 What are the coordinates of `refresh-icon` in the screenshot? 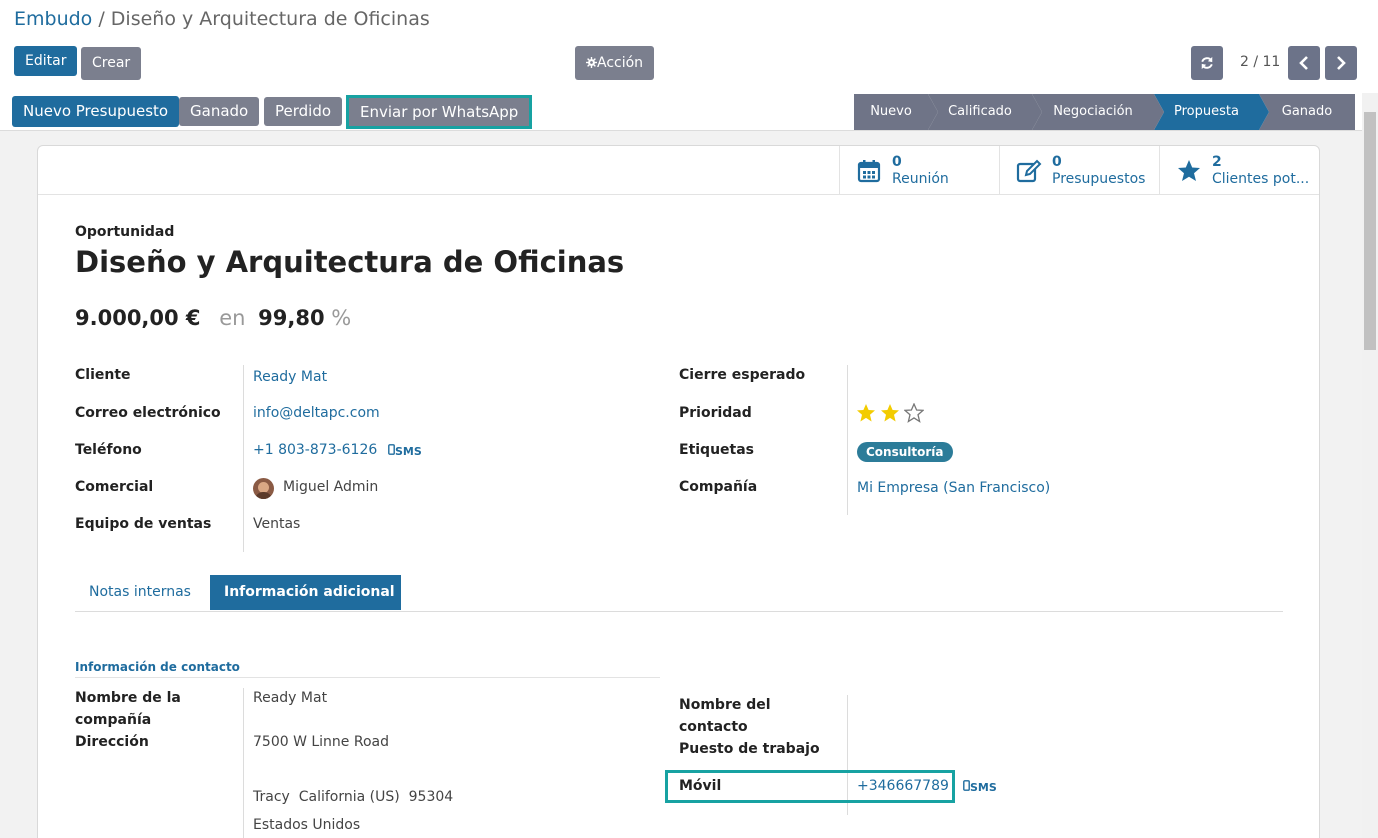 It's located at (1207, 63).